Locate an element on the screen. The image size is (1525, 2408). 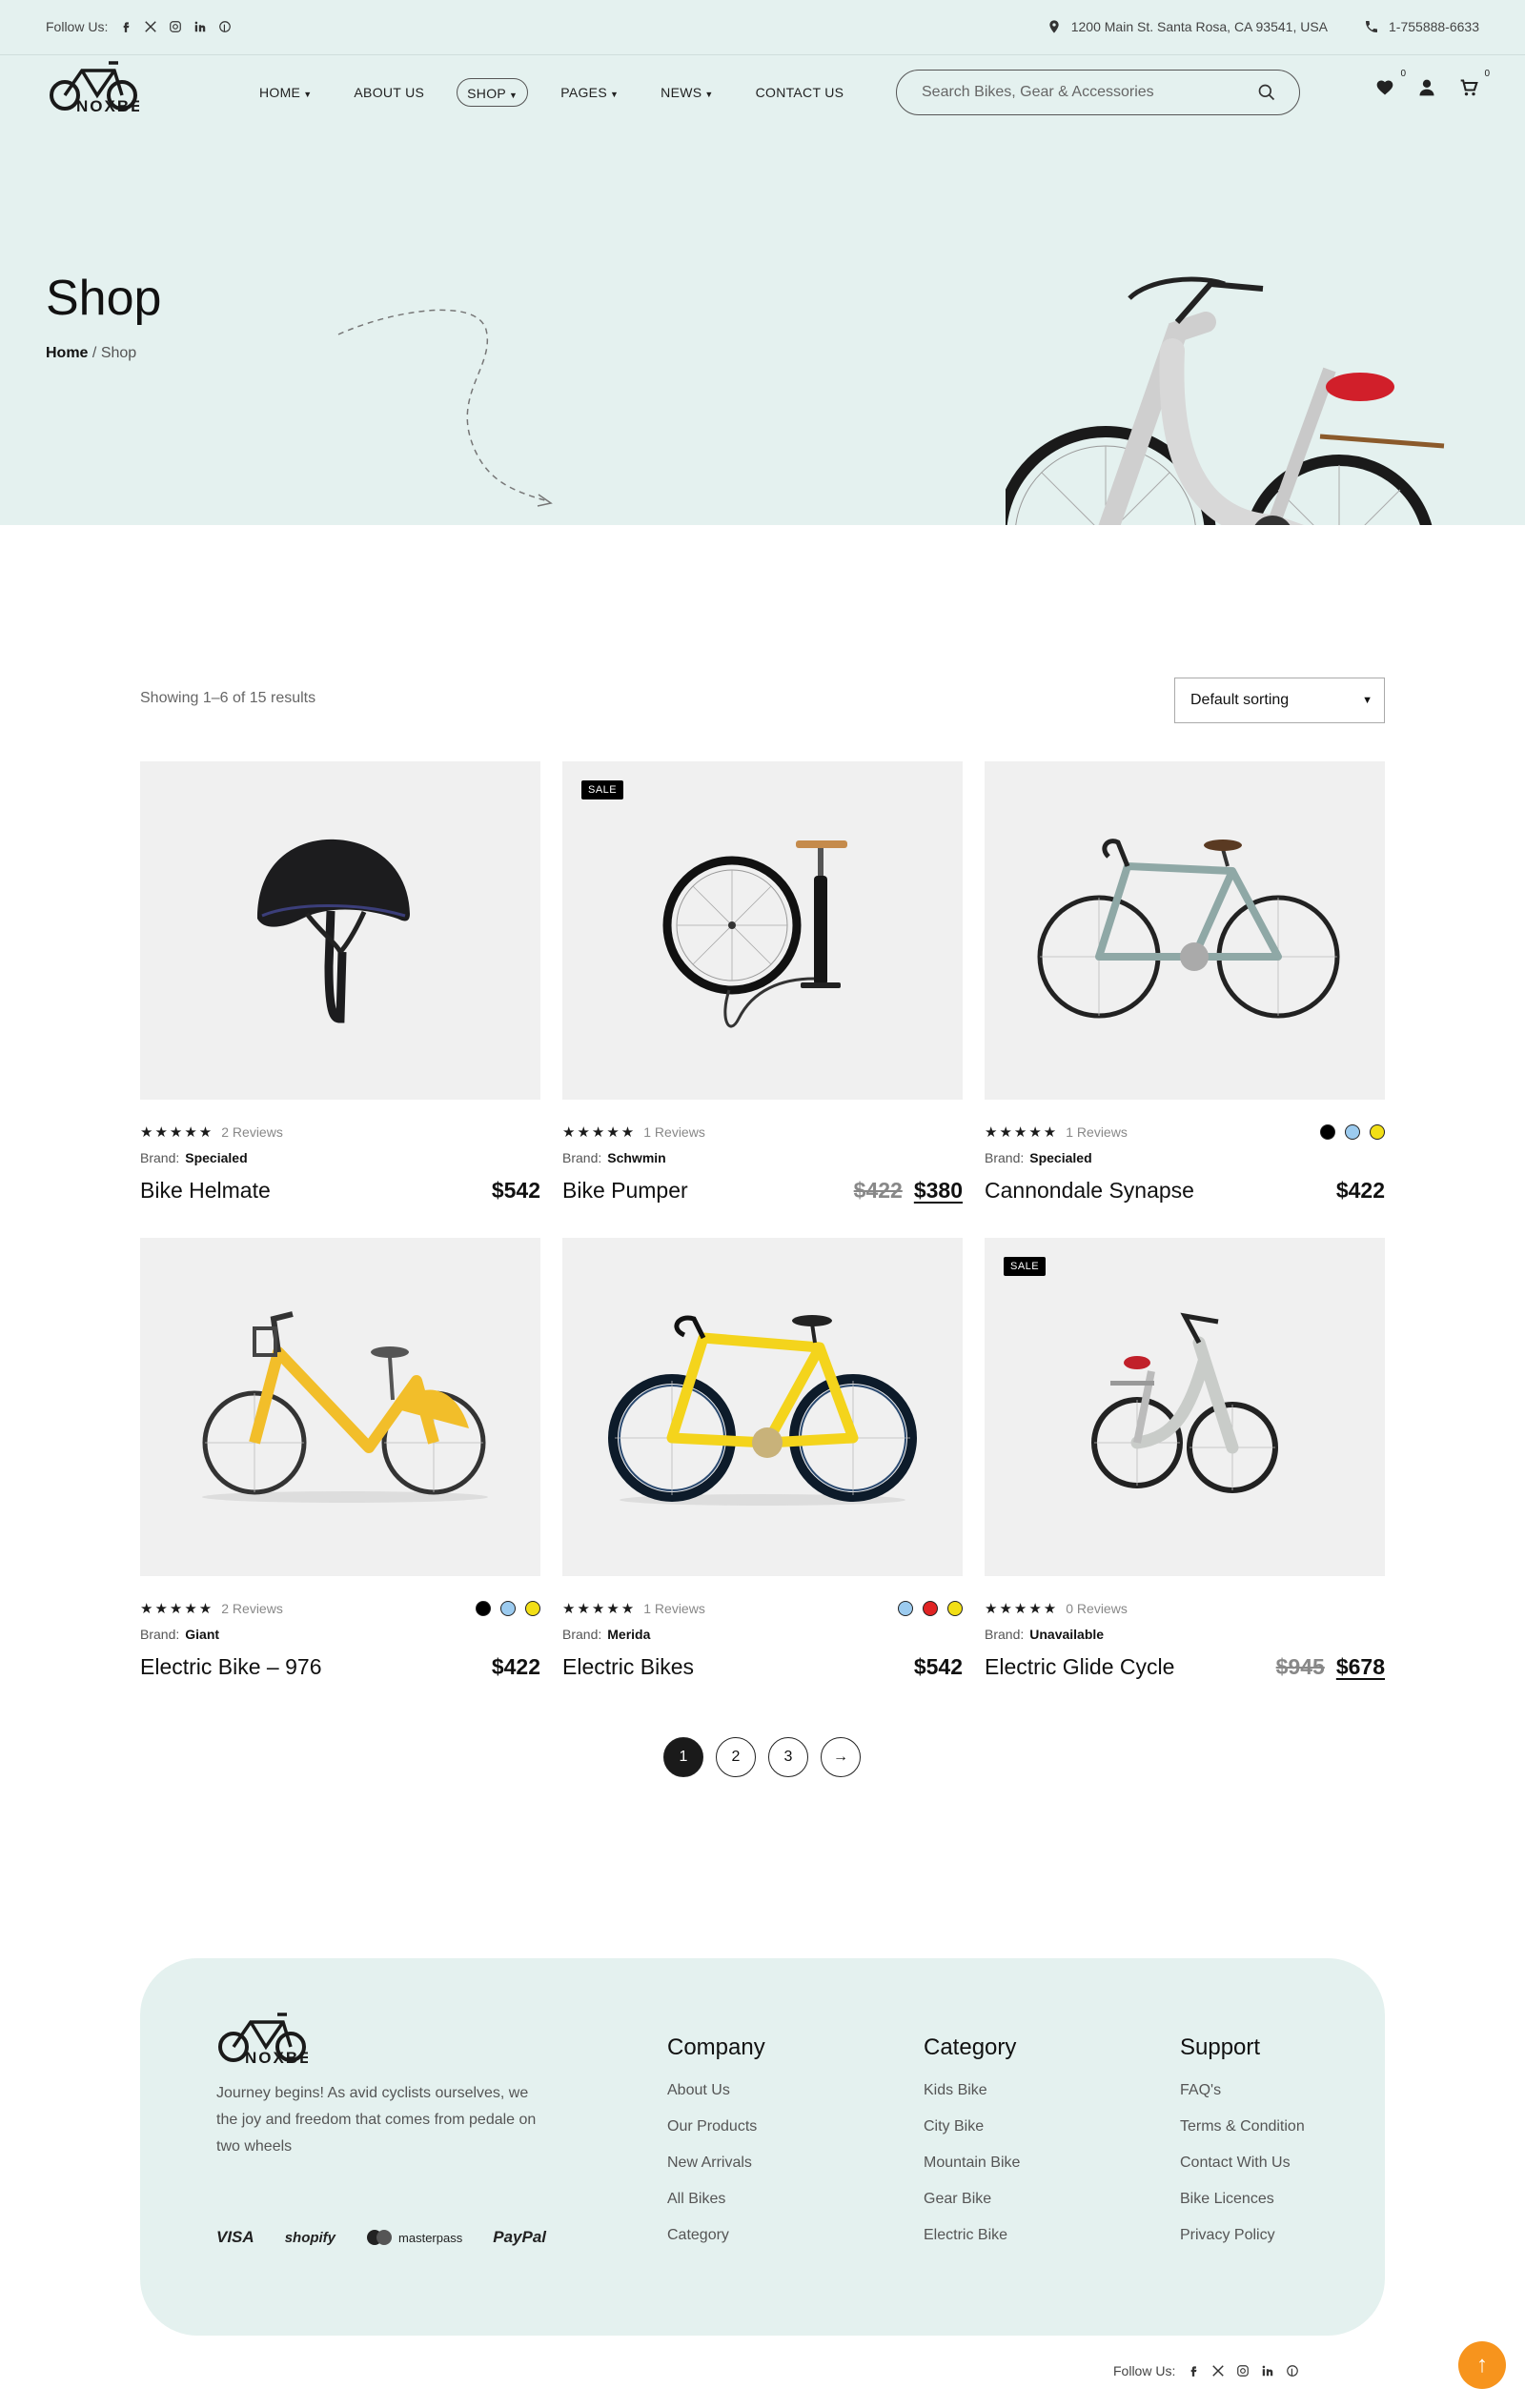
price-current: $422 is located at coordinates (1360, 1191).